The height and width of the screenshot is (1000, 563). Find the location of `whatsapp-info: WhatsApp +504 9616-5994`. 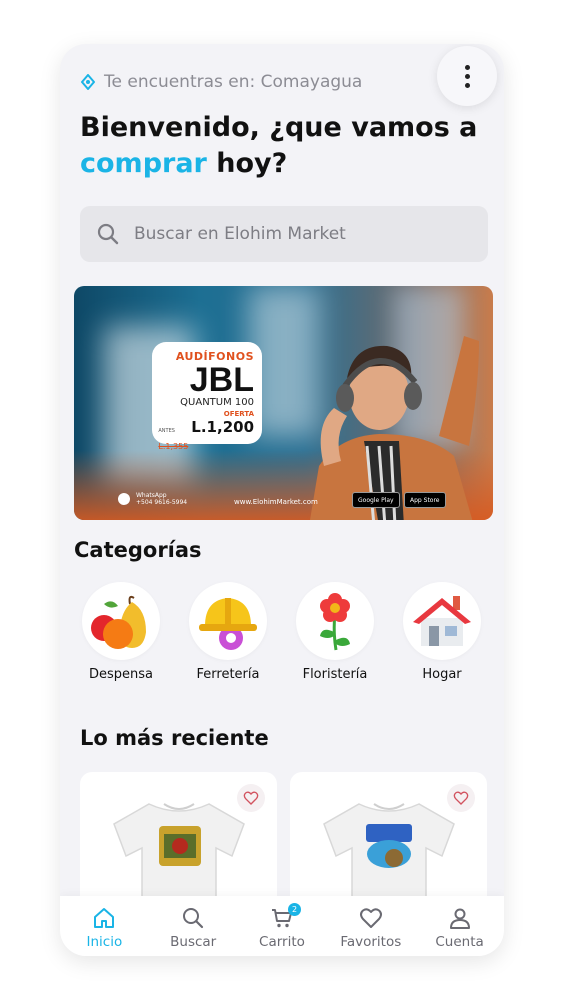

whatsapp-info: WhatsApp +504 9616-5994 is located at coordinates (161, 499).